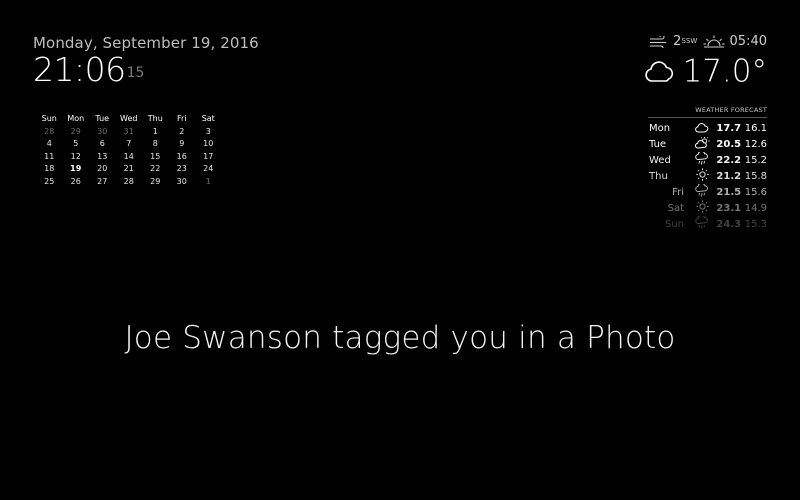 This screenshot has width=800, height=500. Describe the element at coordinates (102, 144) in the screenshot. I see `calendar-day: 6` at that location.